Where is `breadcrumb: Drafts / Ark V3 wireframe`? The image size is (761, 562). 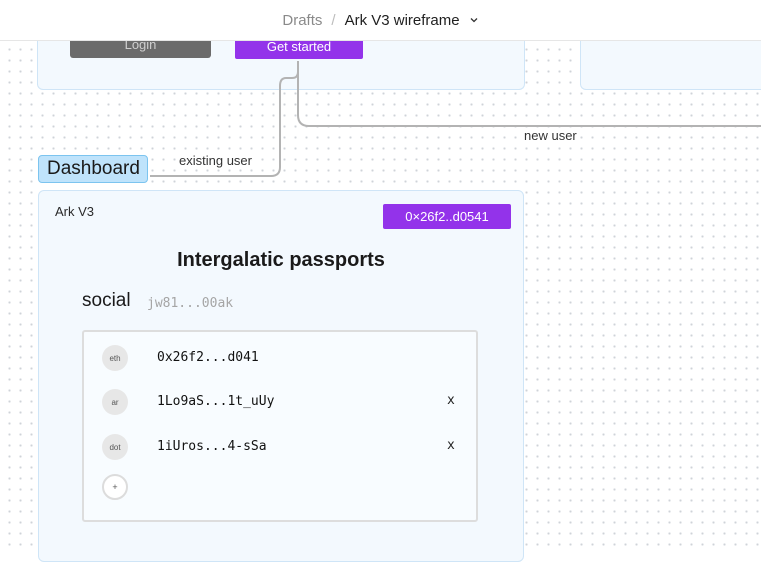 breadcrumb: Drafts / Ark V3 wireframe is located at coordinates (380, 20).